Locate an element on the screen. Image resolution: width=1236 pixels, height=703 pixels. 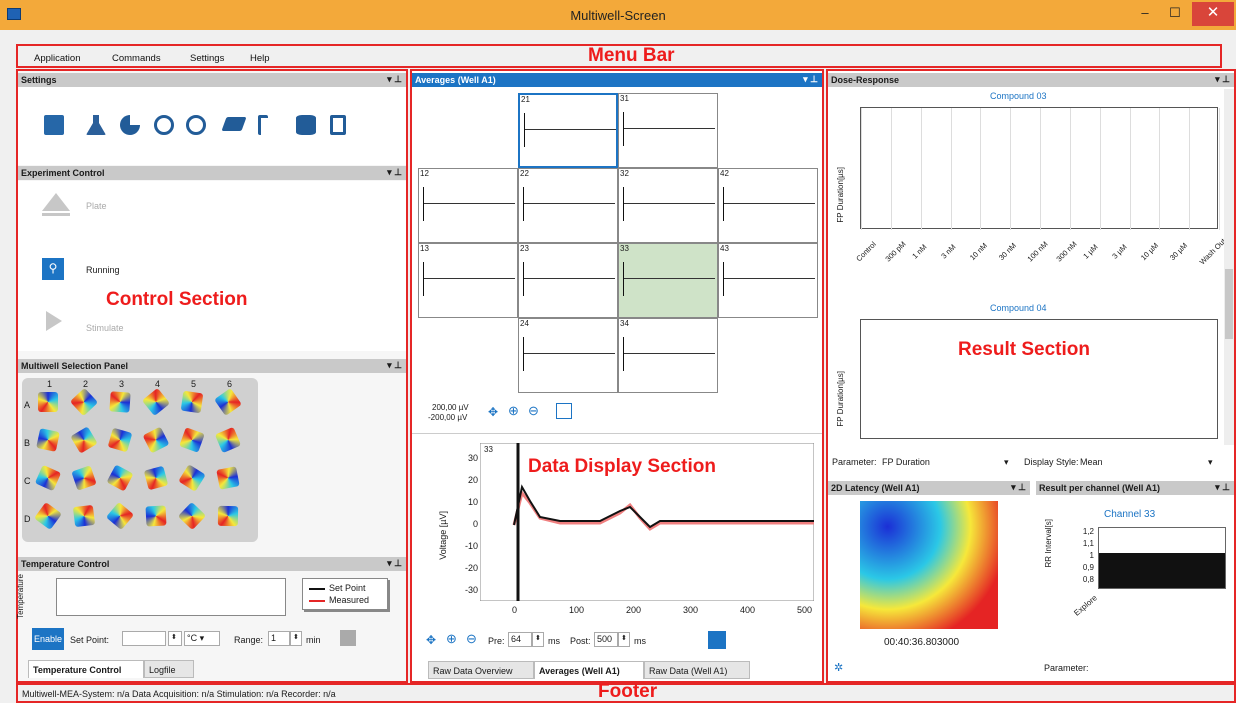
pre-input: 64 is located at coordinates (520, 639).